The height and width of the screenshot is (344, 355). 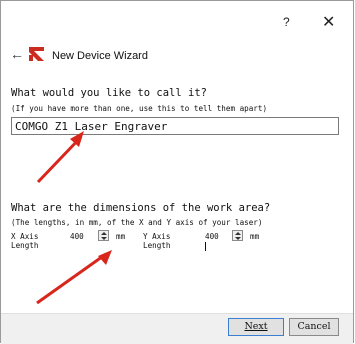 I want to click on x-axis-unit: mm, so click(x=121, y=236).